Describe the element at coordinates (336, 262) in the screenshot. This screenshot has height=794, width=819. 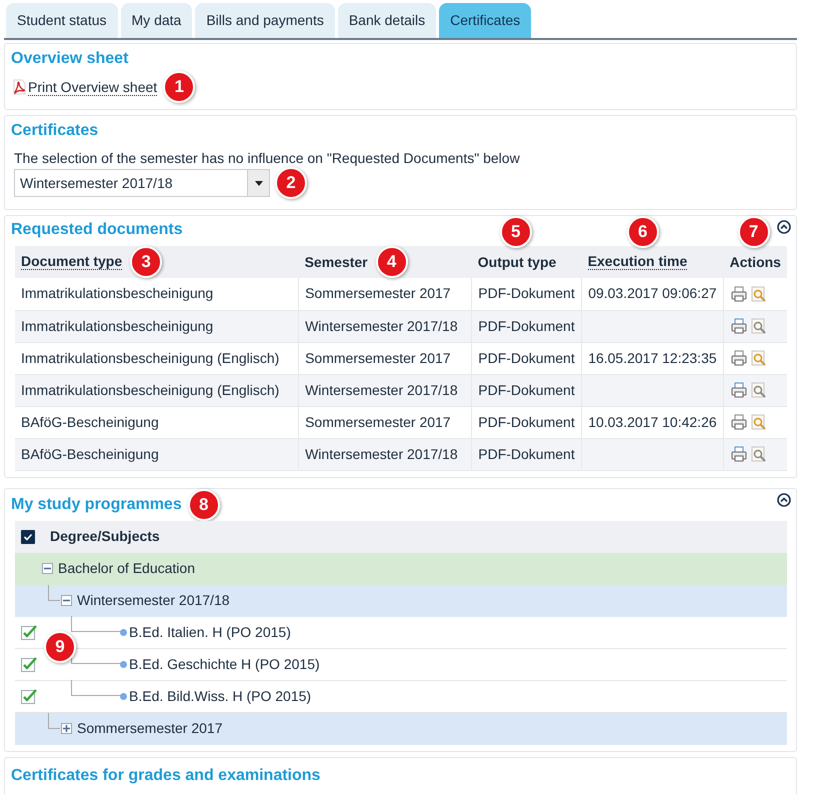
I see `column-header: Semester` at that location.